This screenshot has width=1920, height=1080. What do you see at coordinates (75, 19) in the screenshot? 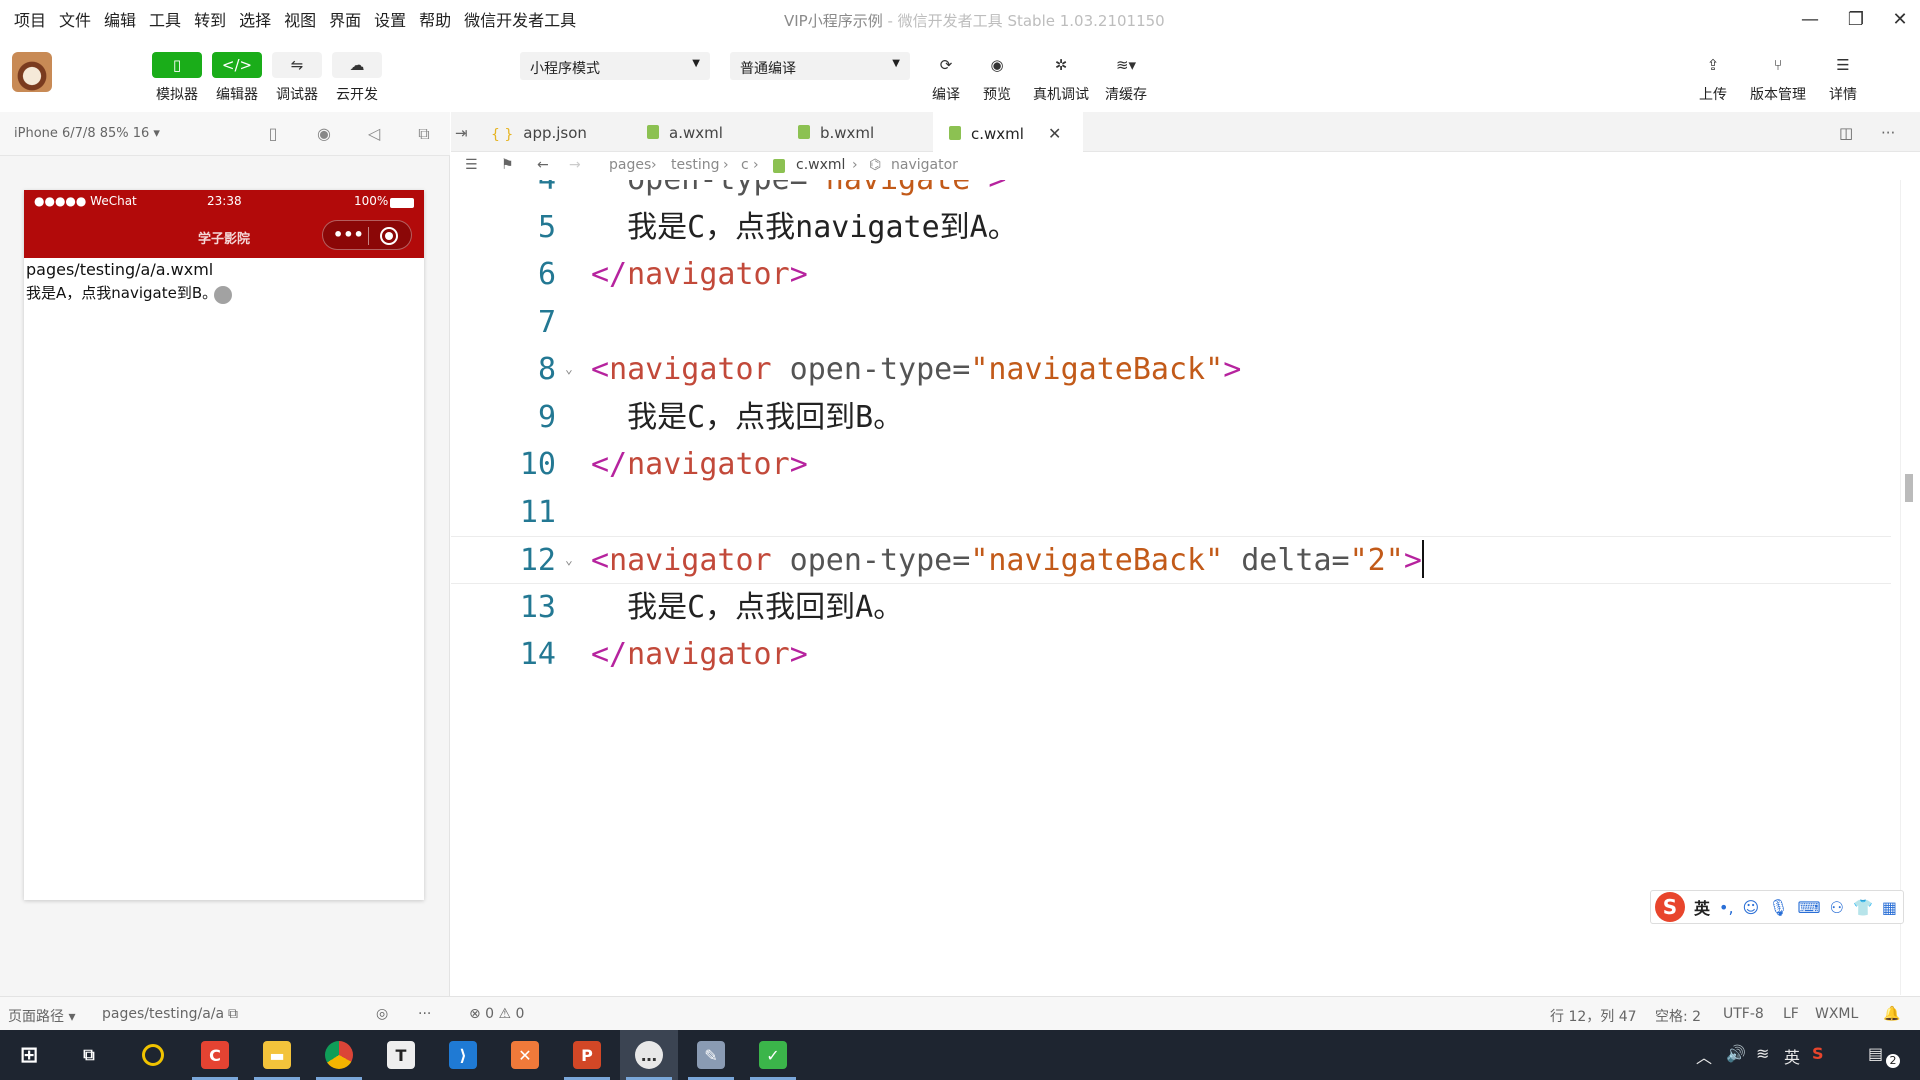
I see `menu-file: 文件` at bounding box center [75, 19].